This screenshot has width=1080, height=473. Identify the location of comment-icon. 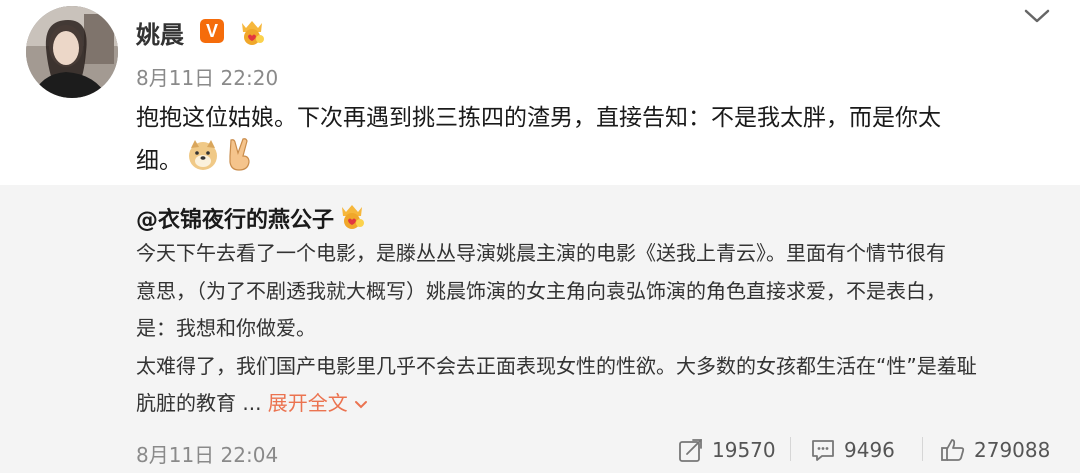
(823, 450).